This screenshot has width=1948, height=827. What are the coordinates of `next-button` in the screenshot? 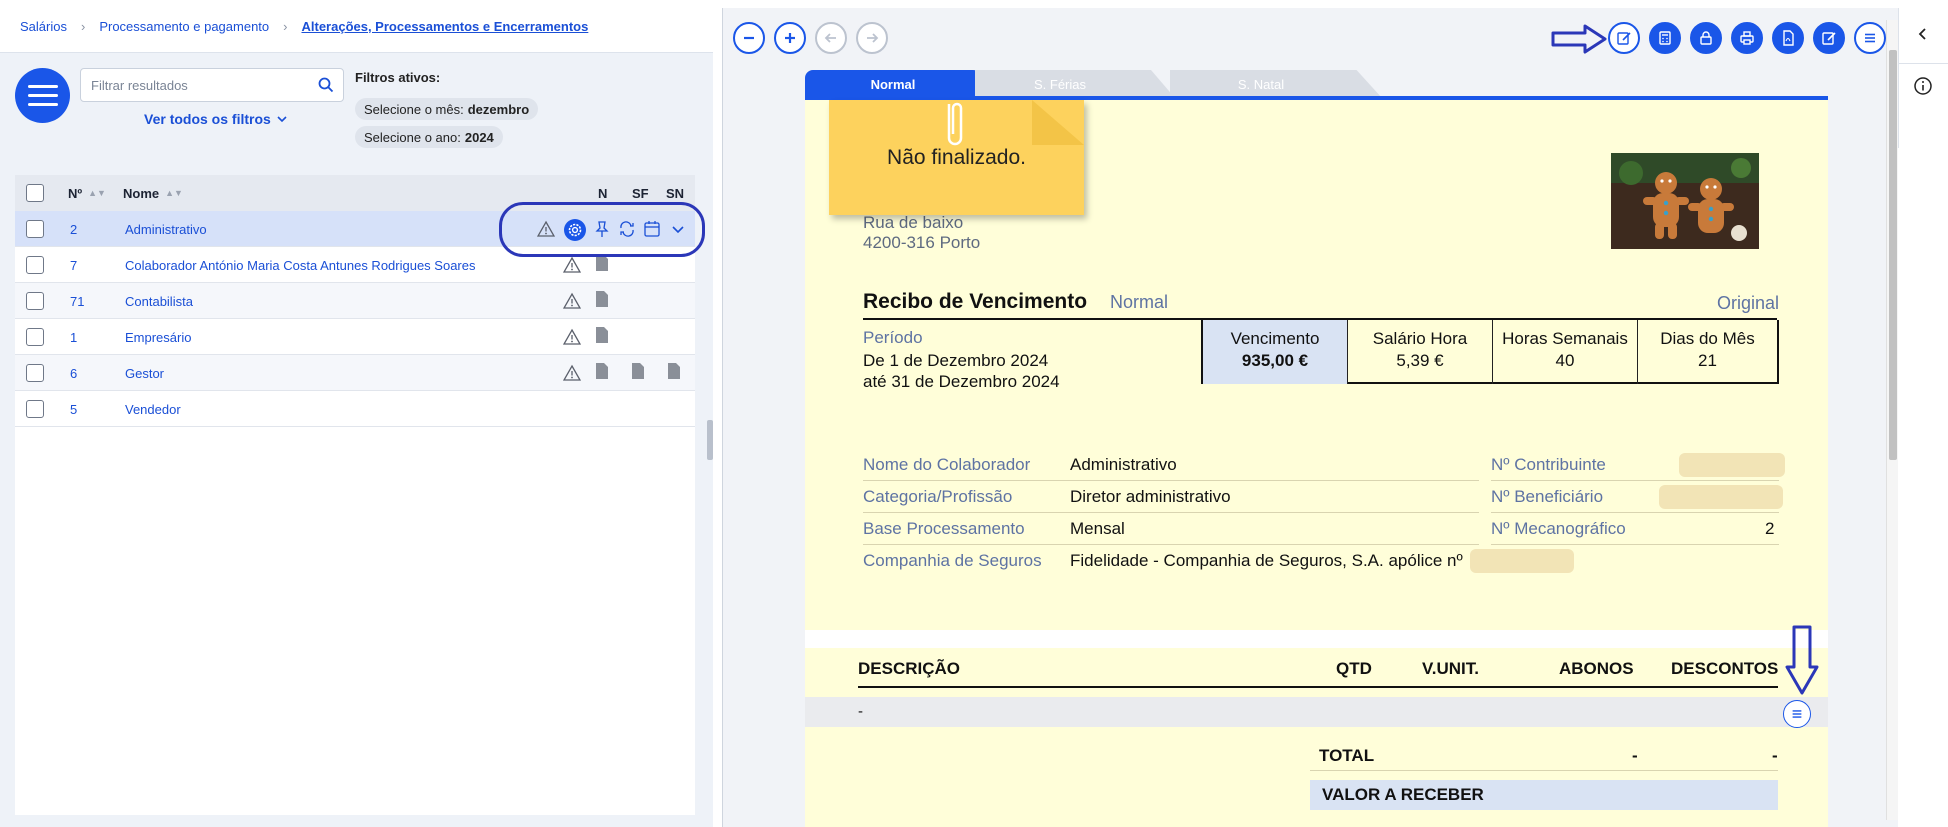 It's located at (872, 38).